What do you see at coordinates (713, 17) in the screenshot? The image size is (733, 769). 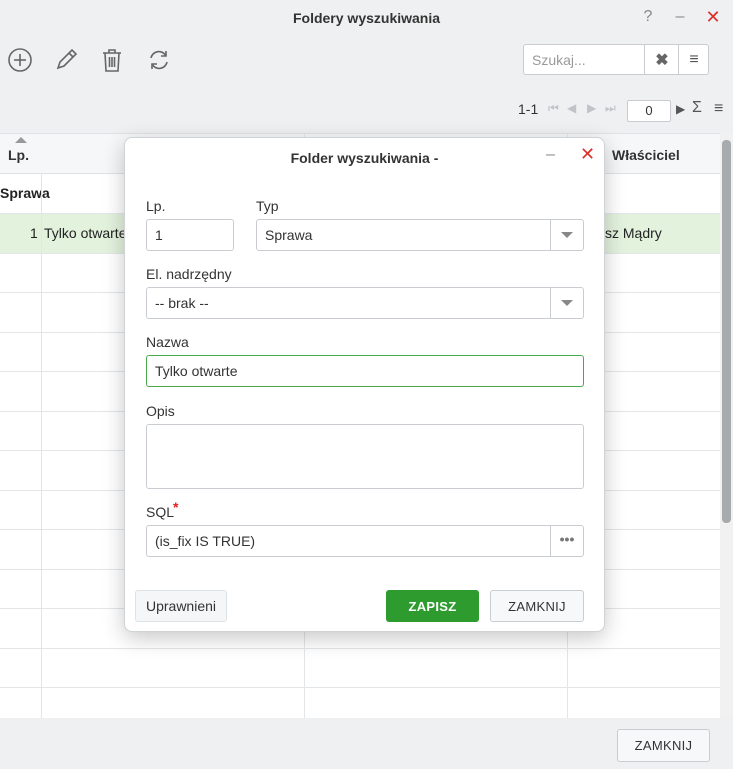 I see `close-icon: ✕` at bounding box center [713, 17].